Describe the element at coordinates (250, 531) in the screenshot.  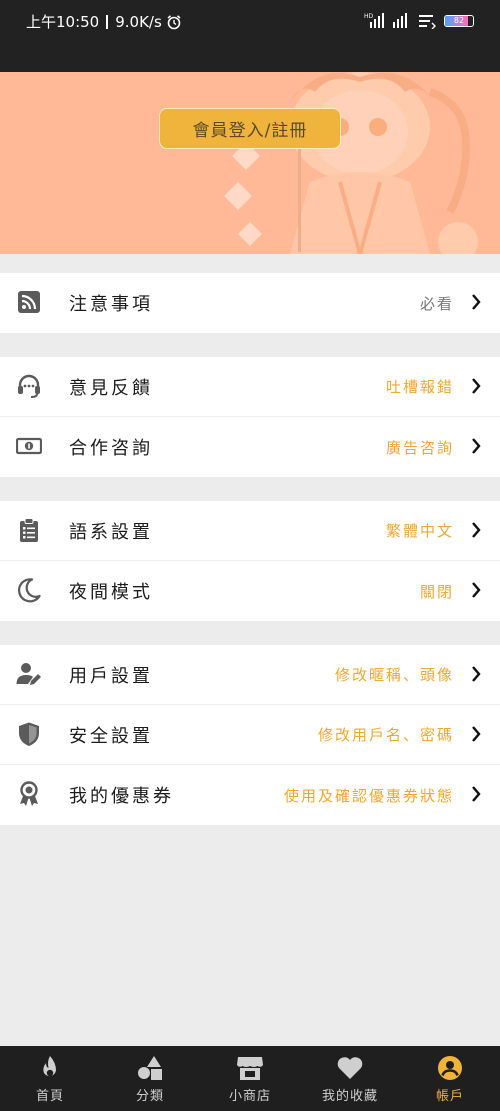
I see `menu-item-language: 語系設置 繁體中文` at that location.